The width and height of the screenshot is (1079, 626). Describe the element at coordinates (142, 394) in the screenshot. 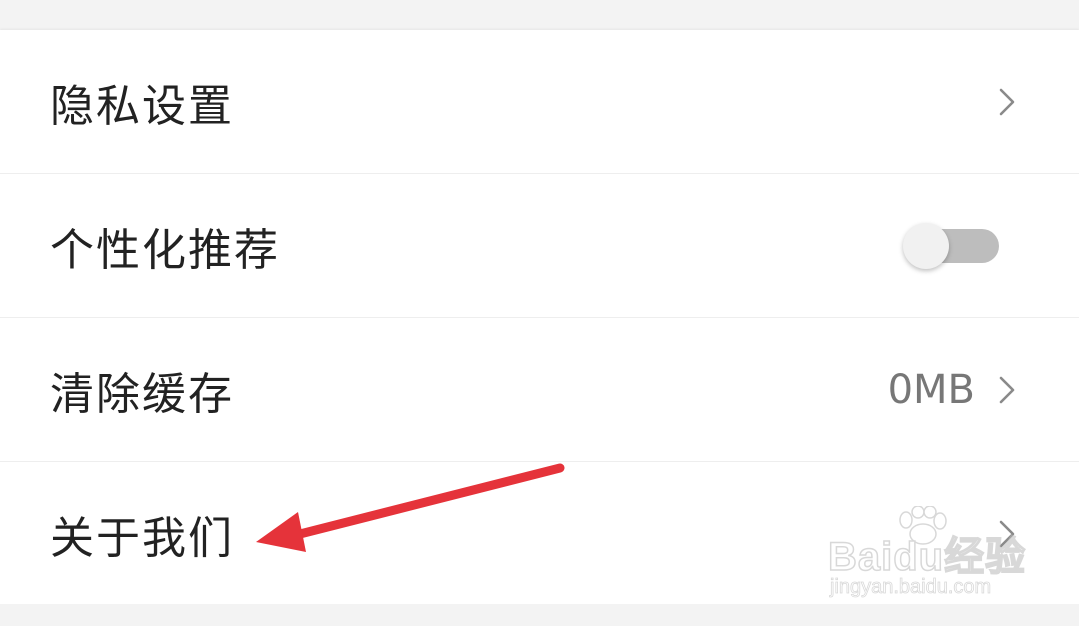

I see `settings-item-label: 清除缓存` at that location.